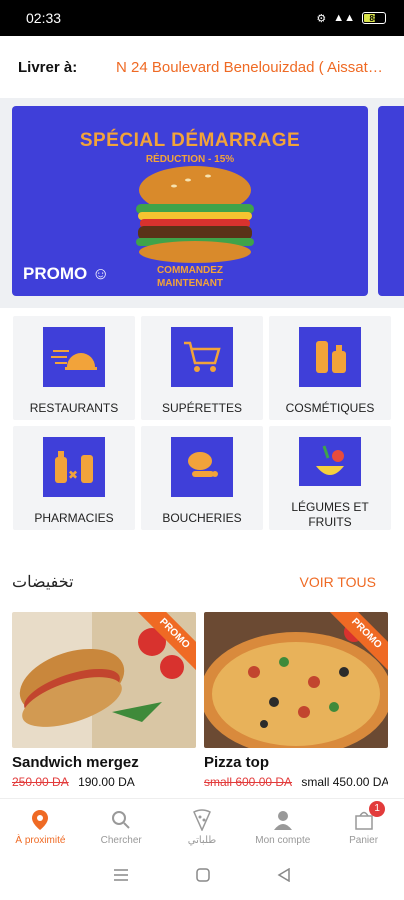 Image resolution: width=404 pixels, height=900 pixels. Describe the element at coordinates (202, 18) in the screenshot. I see `status-bar: 02:33 ⚙ ▲▲ 88` at that location.